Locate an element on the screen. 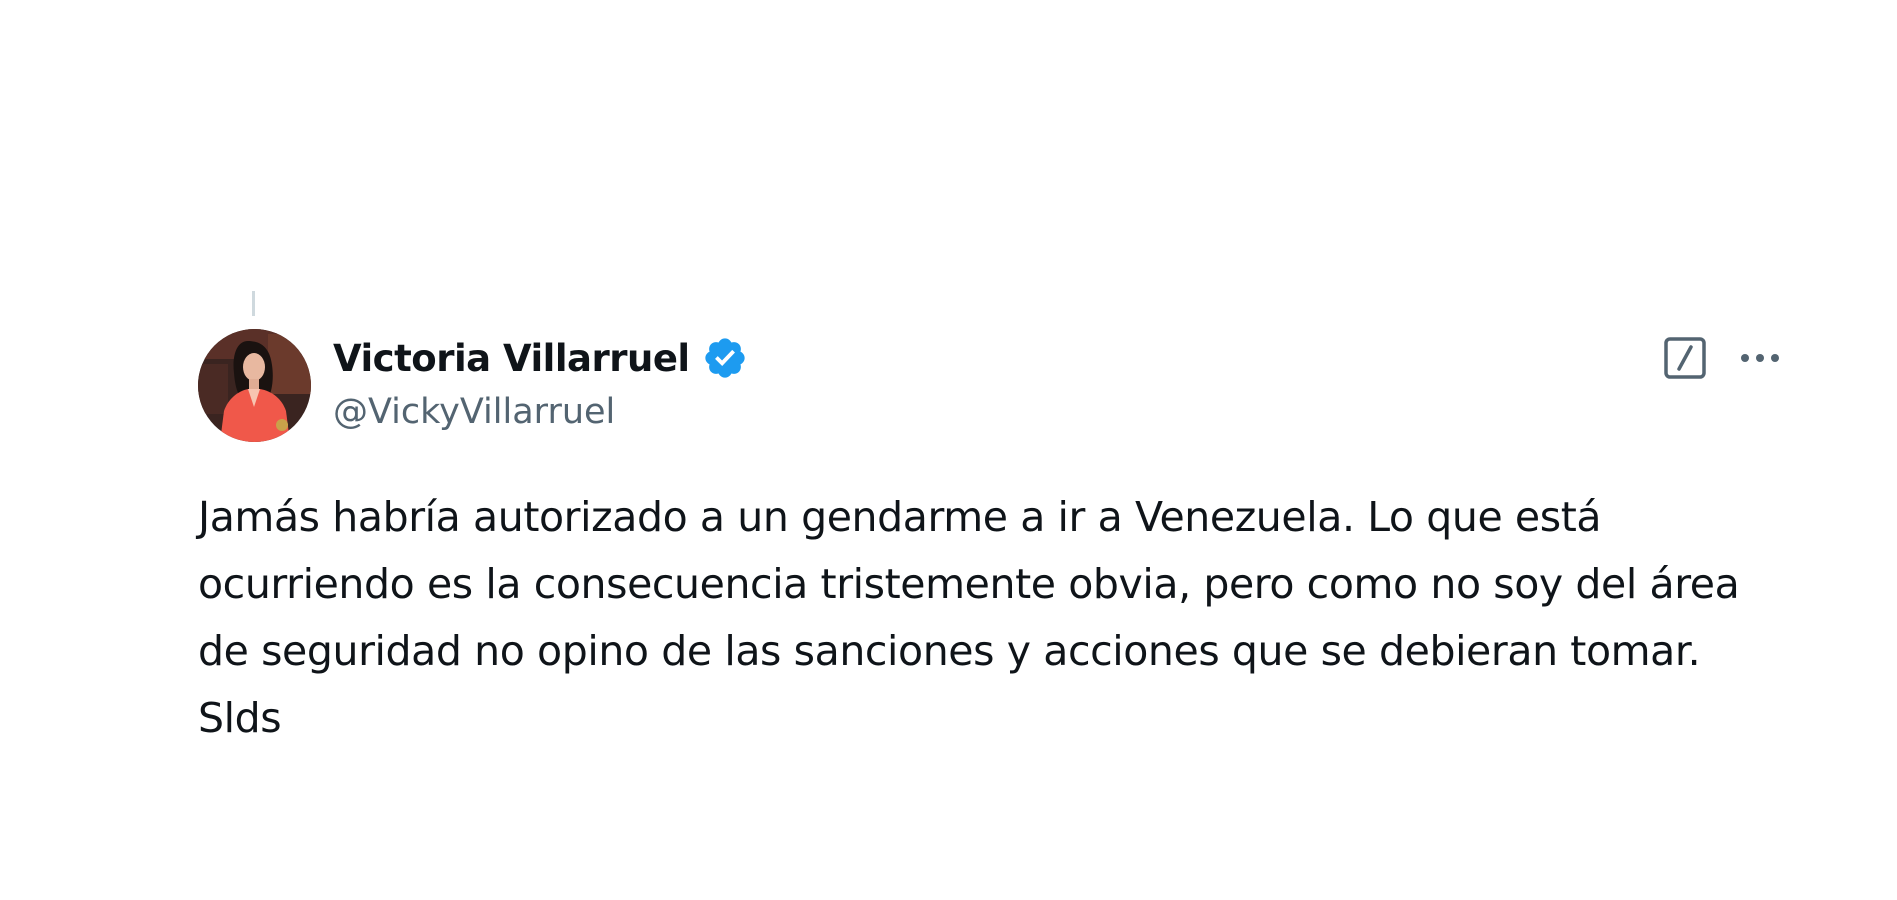 The image size is (1897, 900). grok-icon is located at coordinates (1685, 358).